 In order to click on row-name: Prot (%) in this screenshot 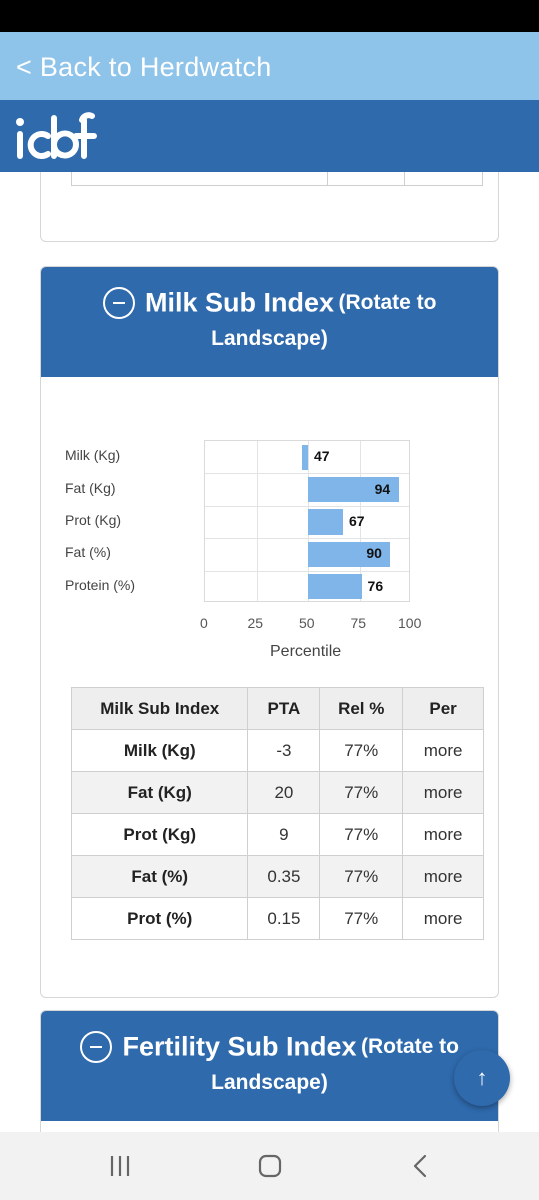, I will do `click(159, 918)`.